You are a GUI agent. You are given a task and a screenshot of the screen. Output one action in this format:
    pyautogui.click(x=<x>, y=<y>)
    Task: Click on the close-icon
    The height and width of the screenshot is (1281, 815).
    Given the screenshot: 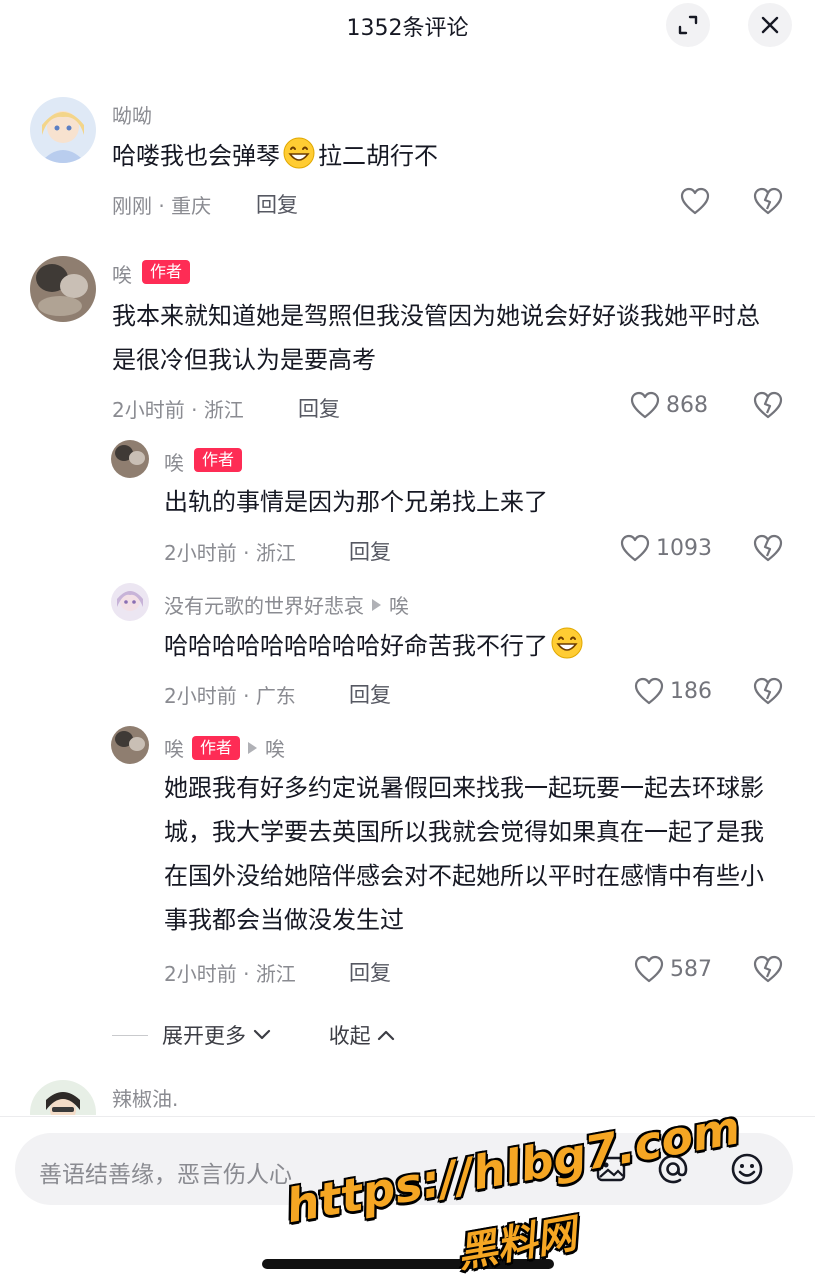 What is the action you would take?
    pyautogui.click(x=770, y=25)
    